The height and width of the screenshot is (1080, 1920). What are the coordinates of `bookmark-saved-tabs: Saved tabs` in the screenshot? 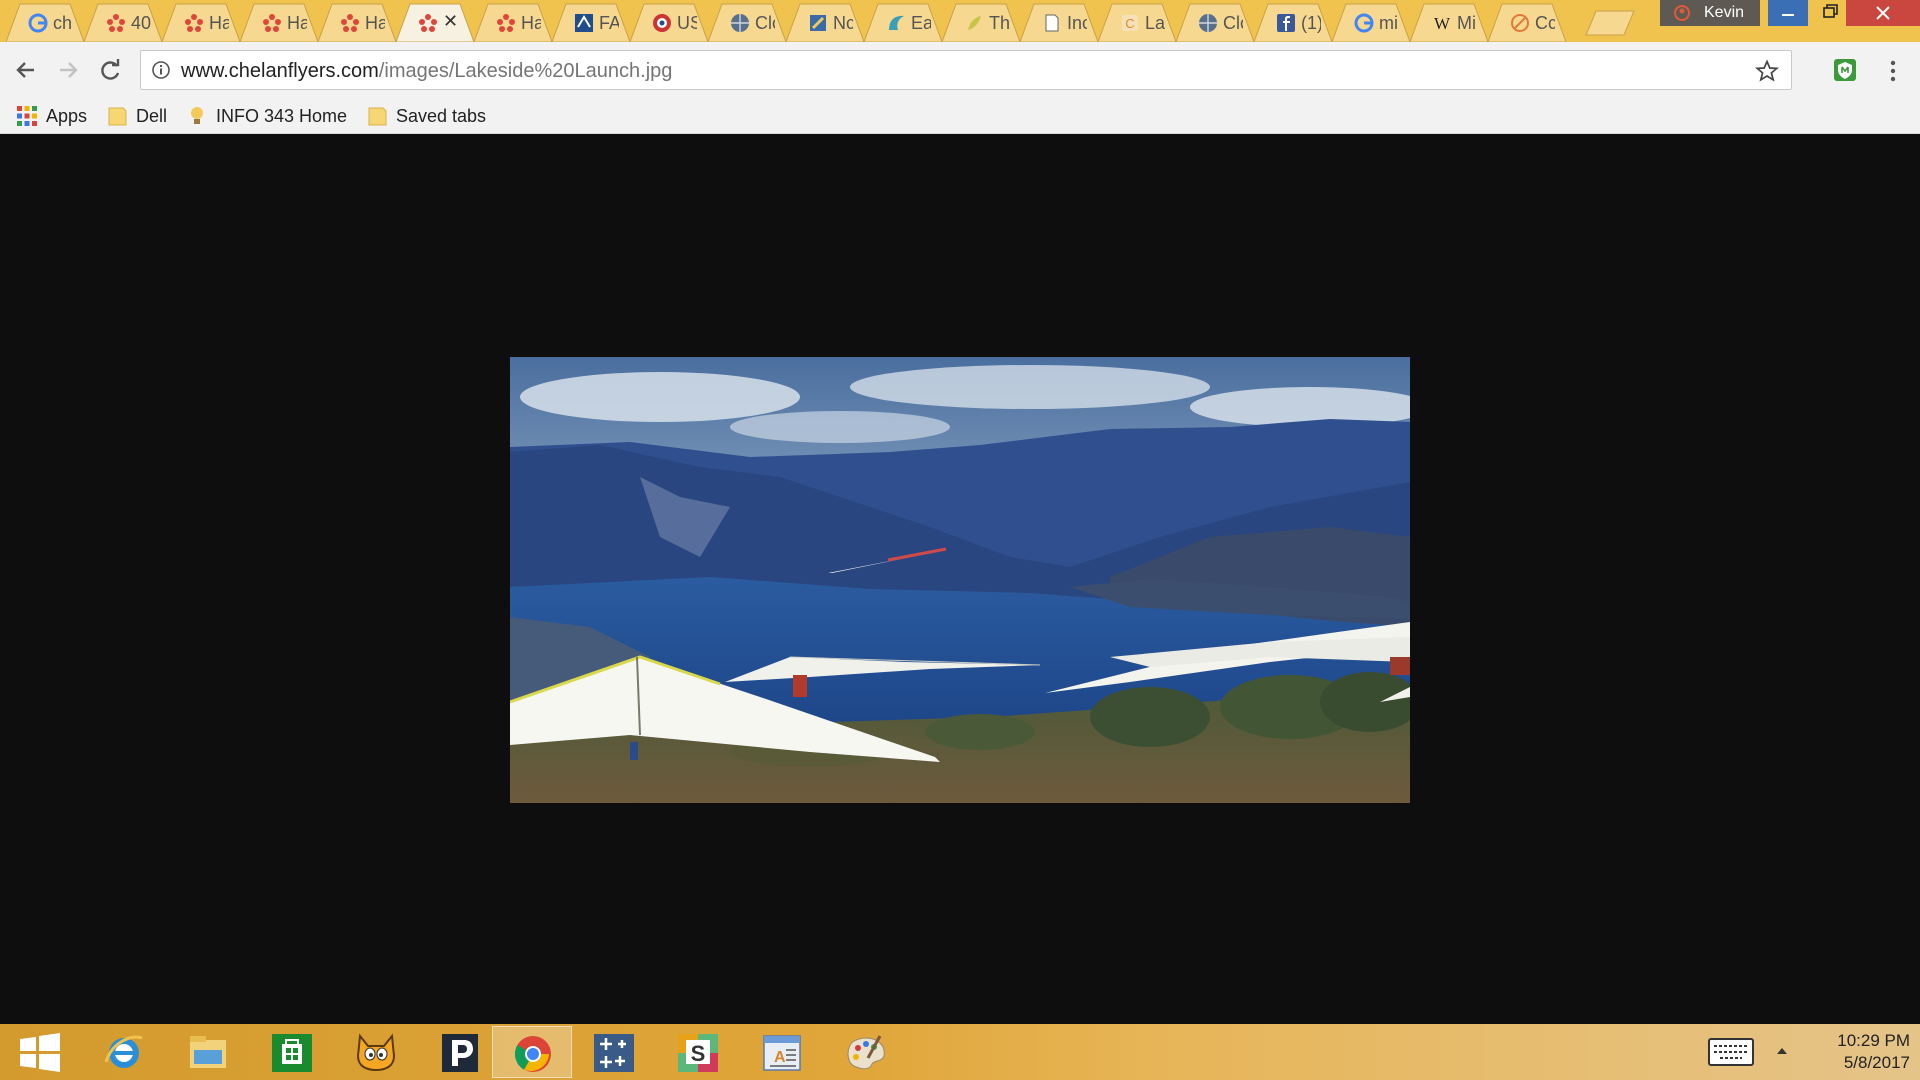 It's located at (426, 116).